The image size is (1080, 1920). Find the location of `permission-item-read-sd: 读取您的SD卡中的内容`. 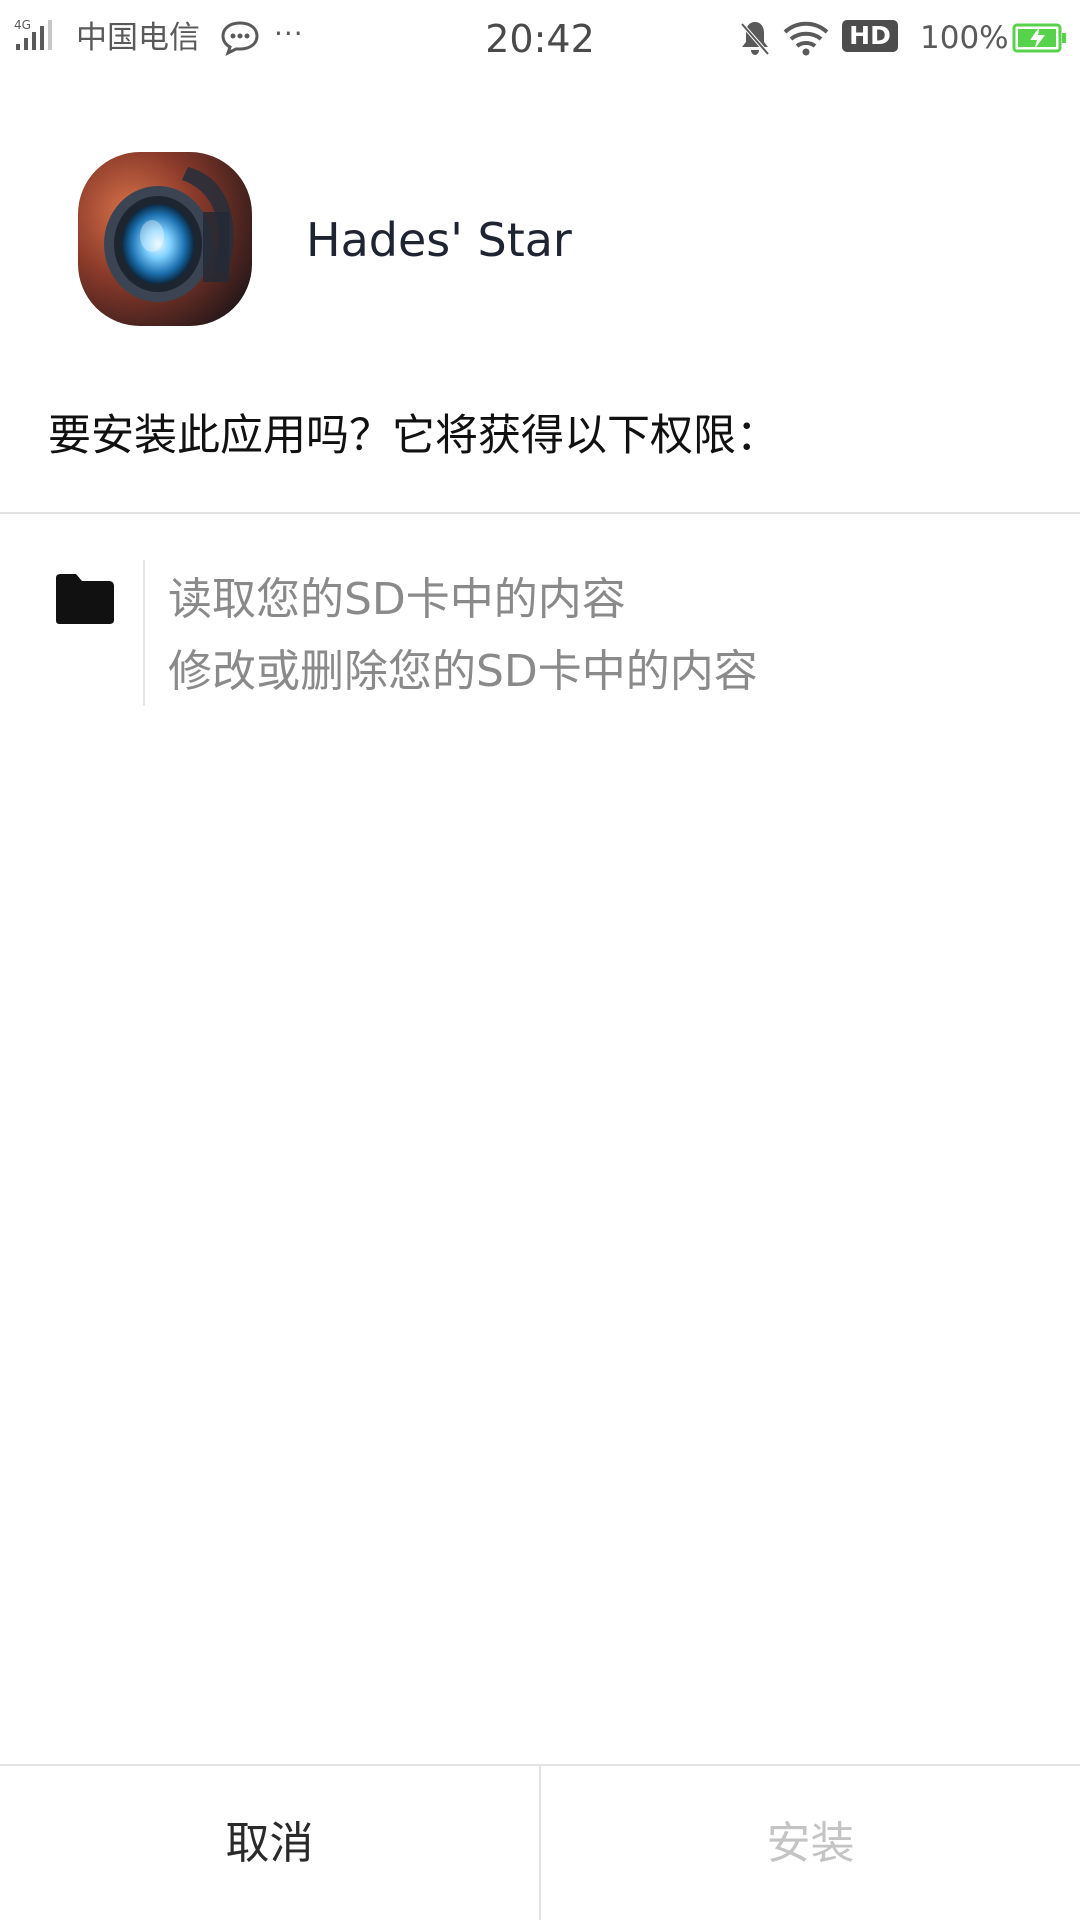

permission-item-read-sd: 读取您的SD卡中的内容 is located at coordinates (397, 599).